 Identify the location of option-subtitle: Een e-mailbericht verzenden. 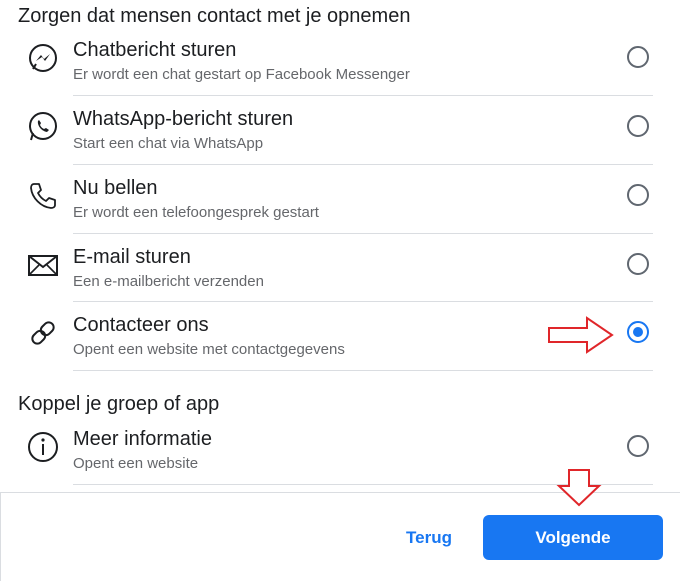
(168, 281).